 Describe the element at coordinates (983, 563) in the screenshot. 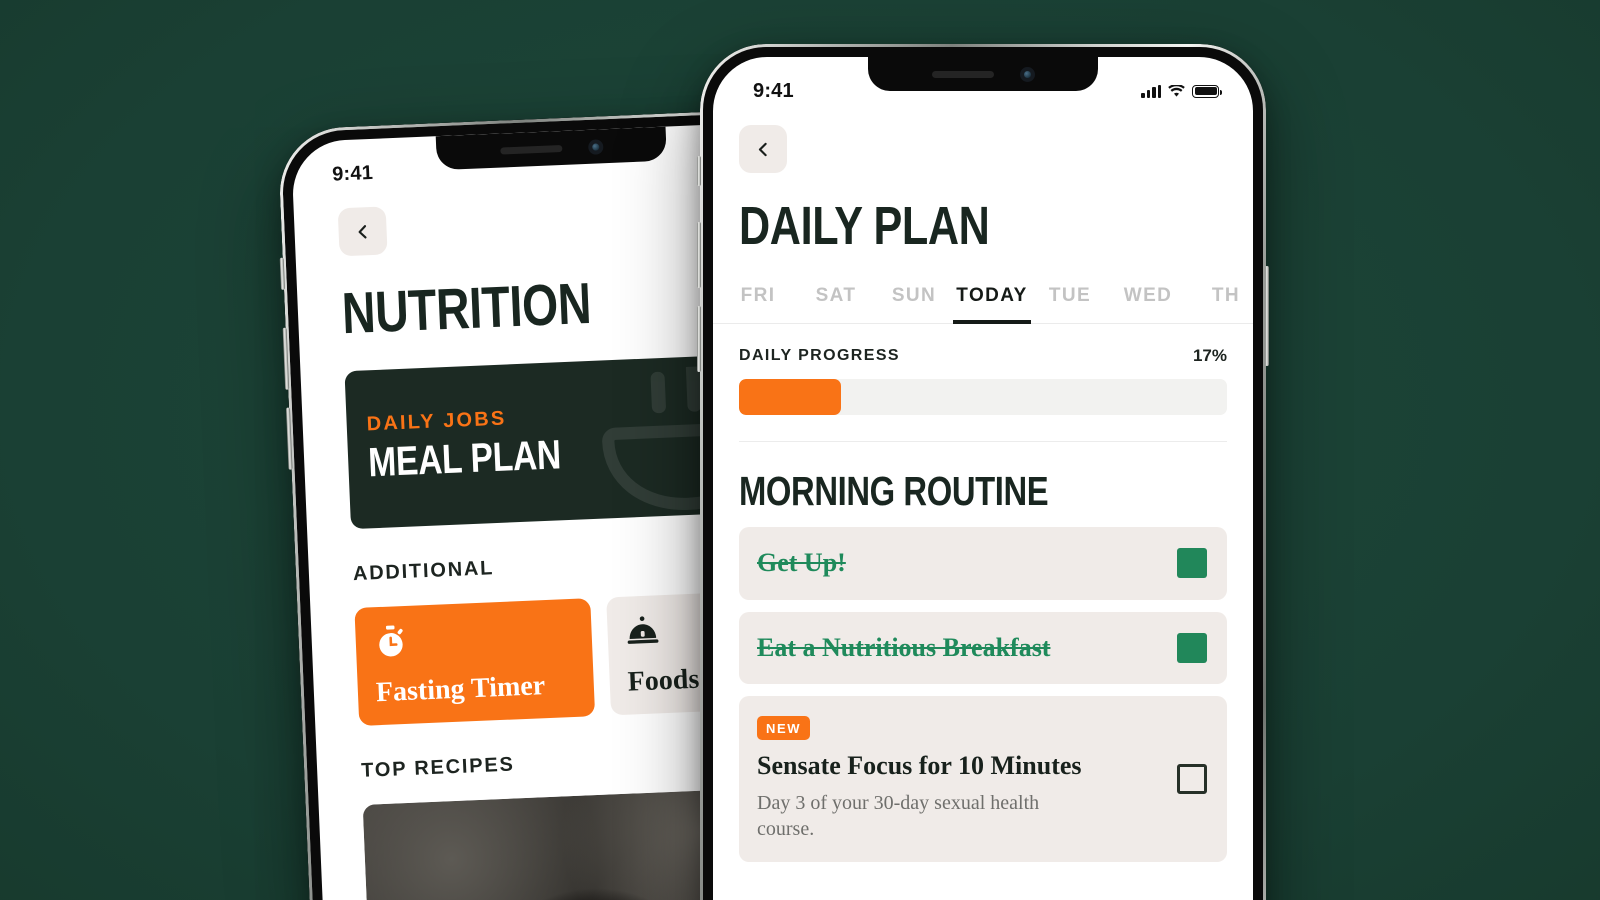

I see `task-row: Get Up!` at that location.